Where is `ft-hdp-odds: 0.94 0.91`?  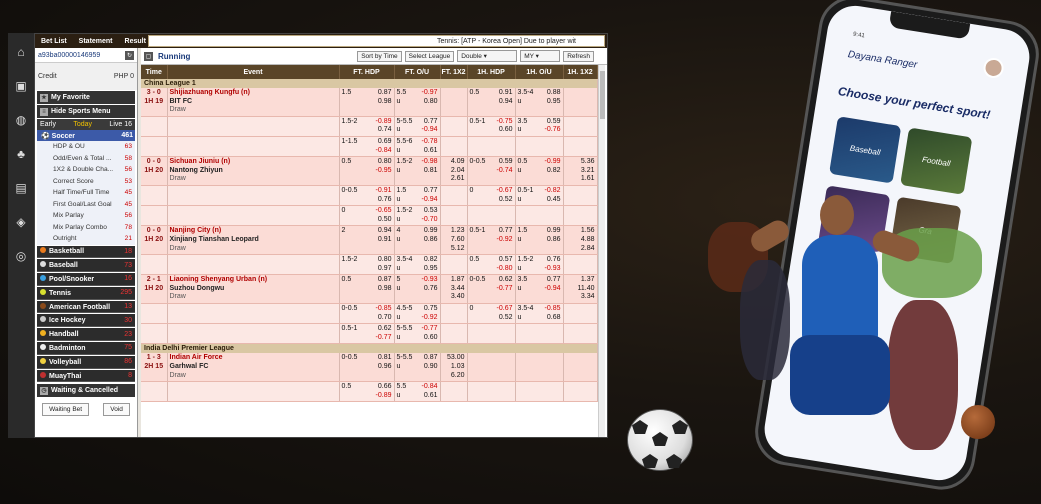 ft-hdp-odds: 0.94 0.91 is located at coordinates (385, 235).